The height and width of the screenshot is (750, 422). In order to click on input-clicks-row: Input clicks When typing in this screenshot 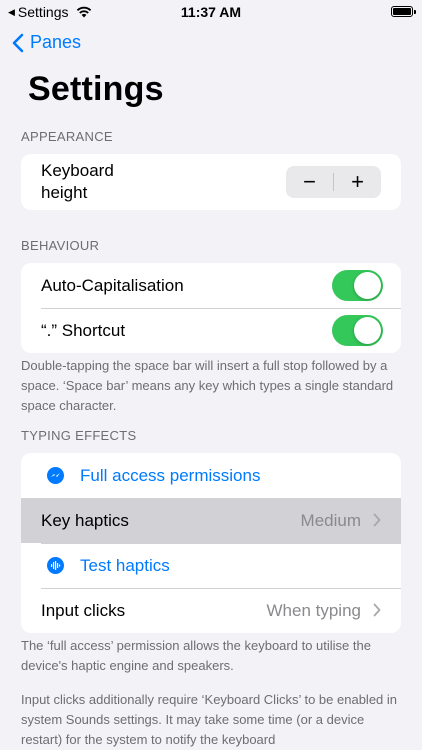, I will do `click(211, 610)`.